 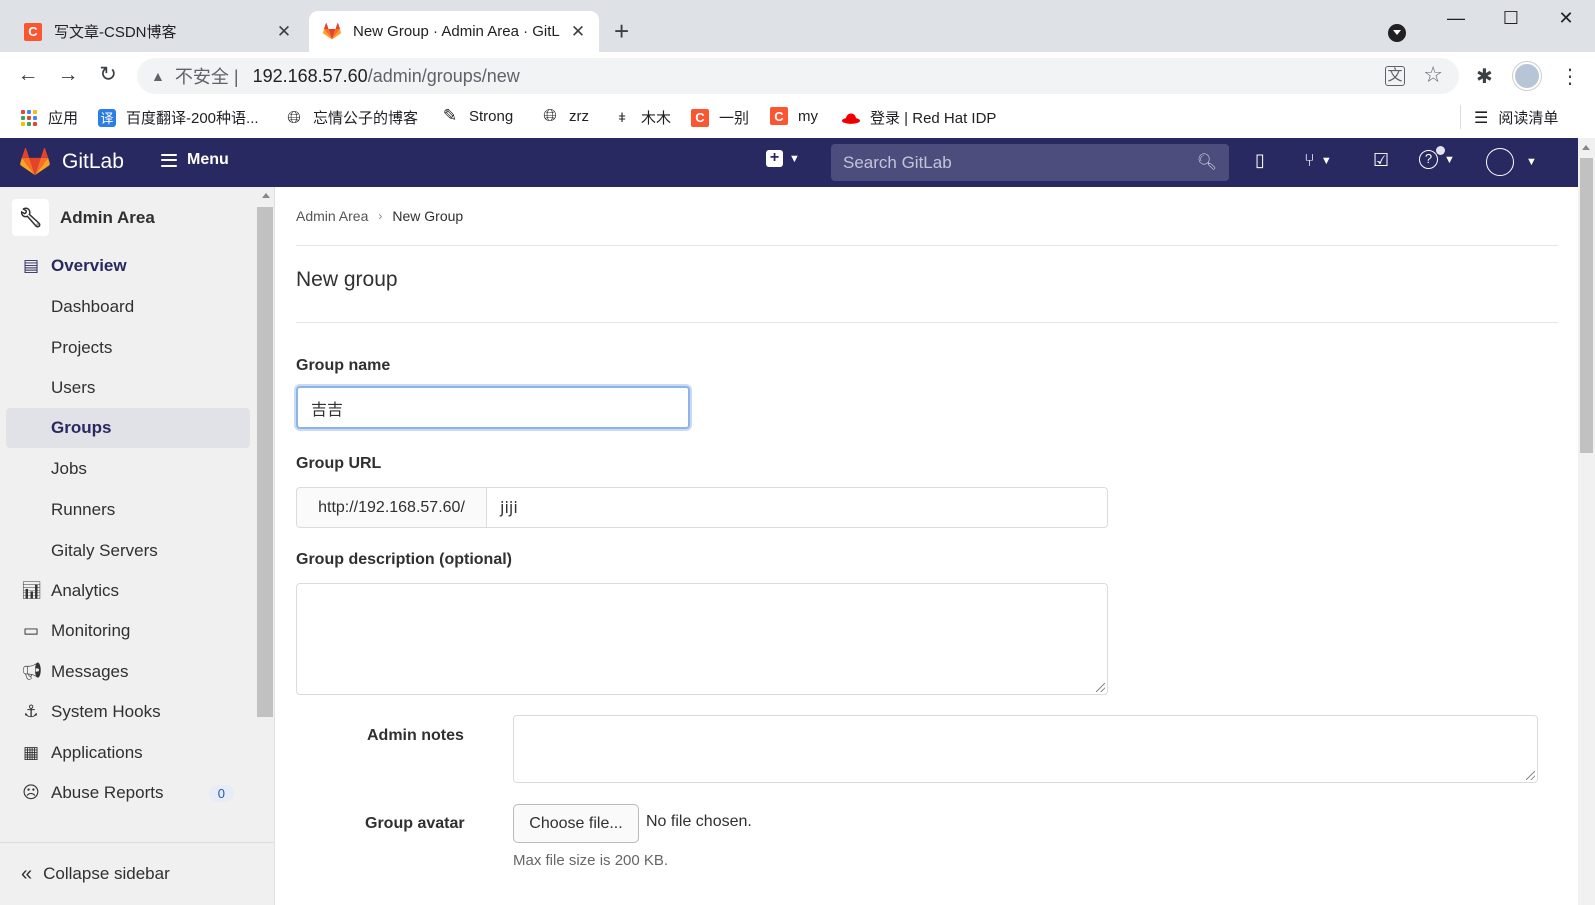 What do you see at coordinates (454, 31) in the screenshot?
I see `browser-tab-gitlab: New Group · Admin Area · GitL ✕` at bounding box center [454, 31].